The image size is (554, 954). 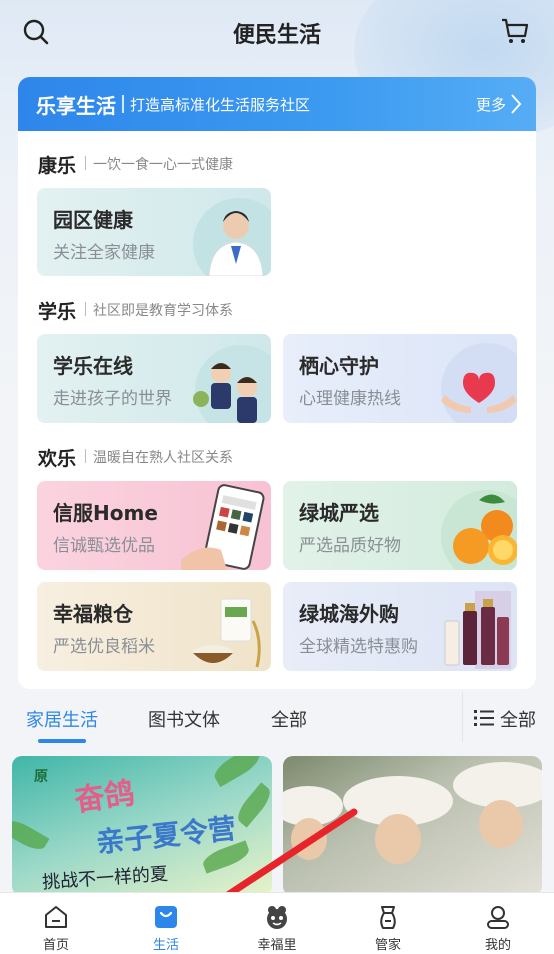 I want to click on tile-greentown-overseas: 绿城海外购 全球精选特惠购, so click(x=400, y=626).